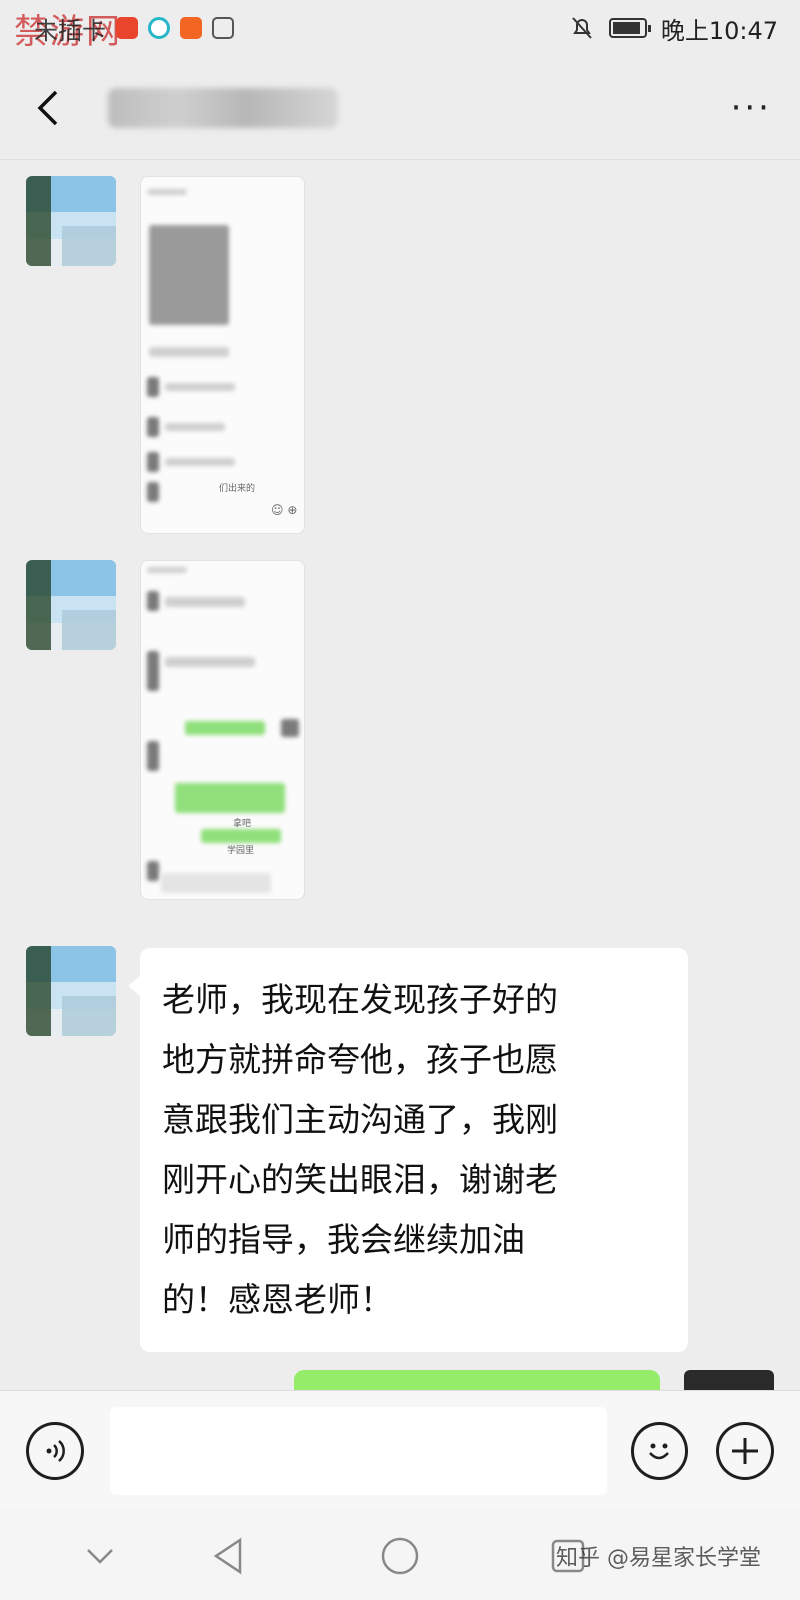  Describe the element at coordinates (358, 1450) in the screenshot. I see `message-input` at that location.